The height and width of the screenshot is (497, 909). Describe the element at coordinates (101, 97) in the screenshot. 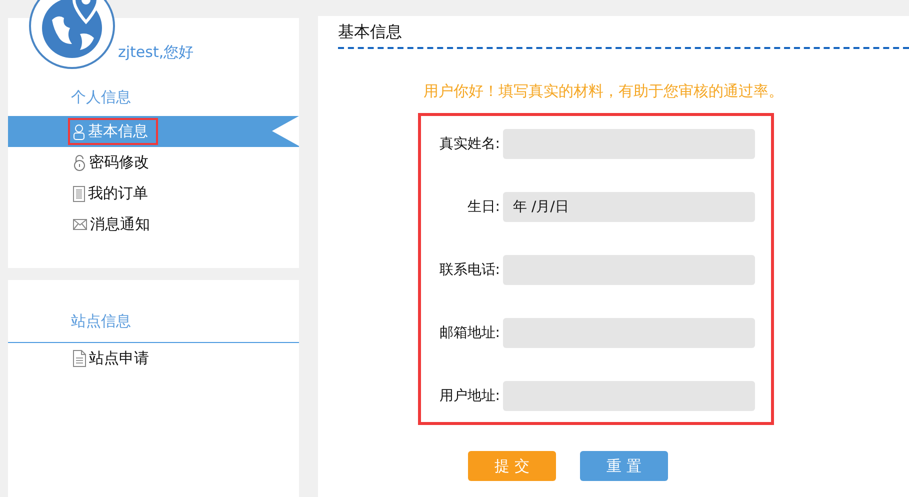

I see `section-heading: 个人信息` at that location.